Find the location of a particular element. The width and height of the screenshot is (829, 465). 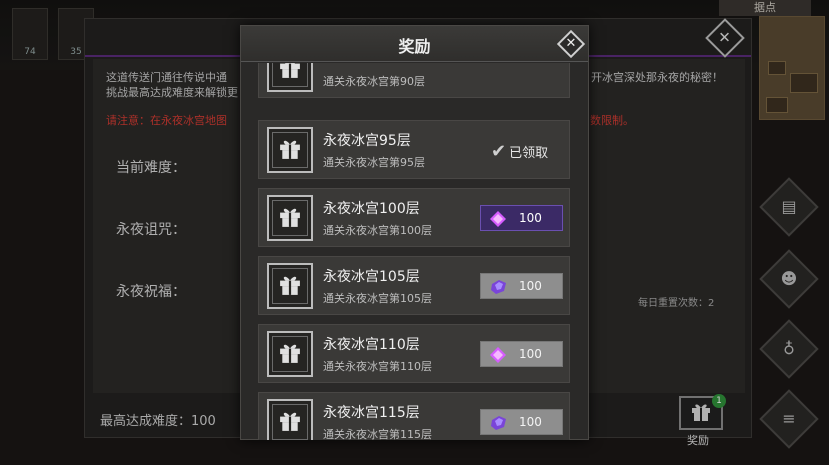

reward-name: 永夜冰宫115层 is located at coordinates (371, 413).